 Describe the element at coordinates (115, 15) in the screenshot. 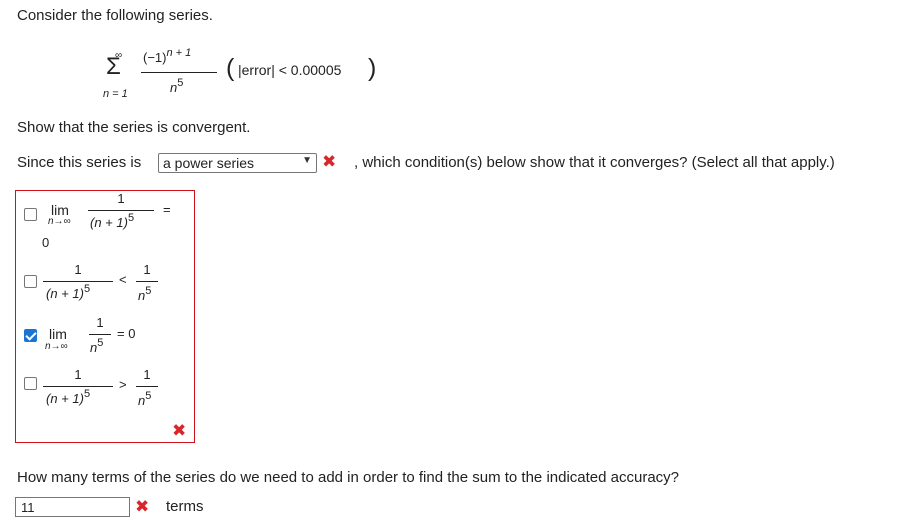

I see `question-intro: Consider the following series.` at that location.